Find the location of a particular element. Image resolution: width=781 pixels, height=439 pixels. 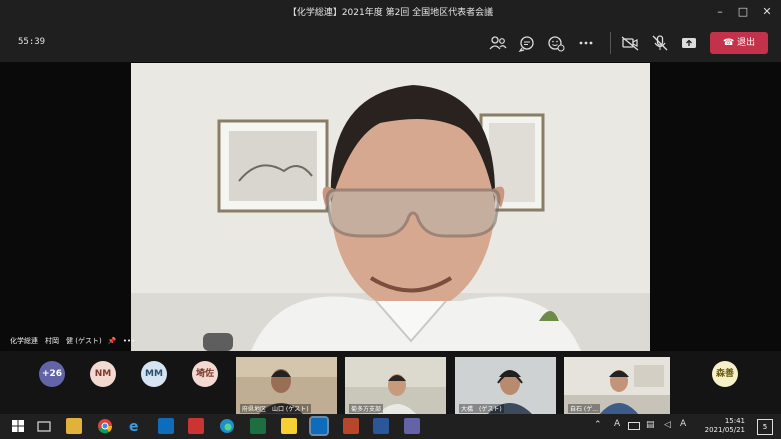

share-content-button is located at coordinates (689, 43).